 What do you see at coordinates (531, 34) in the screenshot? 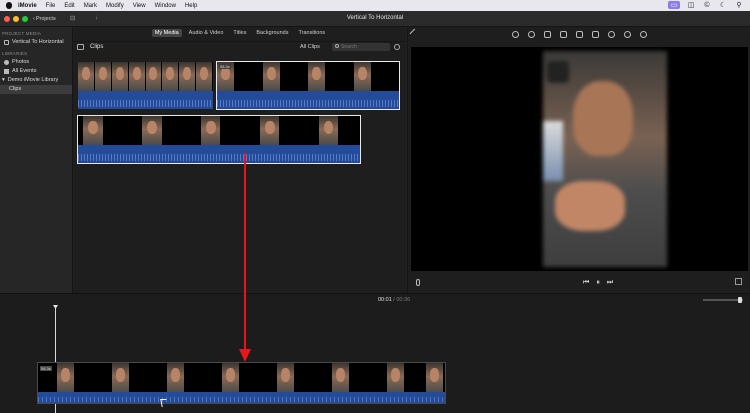
I see `color-correction-icon` at bounding box center [531, 34].